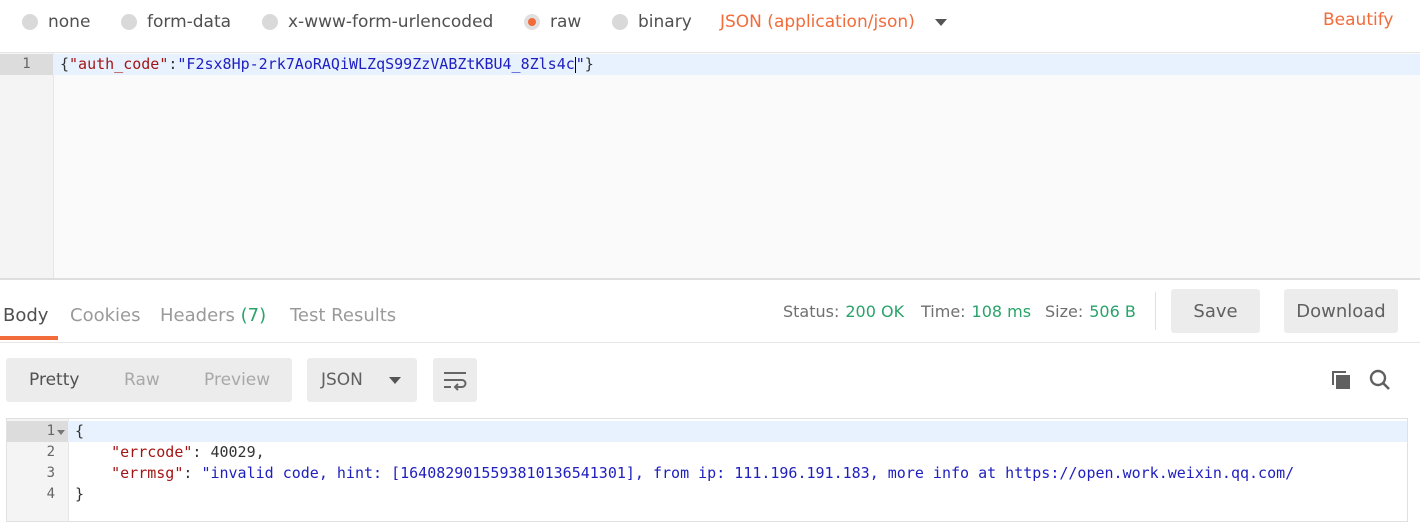  Describe the element at coordinates (147, 473) in the screenshot. I see `json-key: "errmsg"` at that location.